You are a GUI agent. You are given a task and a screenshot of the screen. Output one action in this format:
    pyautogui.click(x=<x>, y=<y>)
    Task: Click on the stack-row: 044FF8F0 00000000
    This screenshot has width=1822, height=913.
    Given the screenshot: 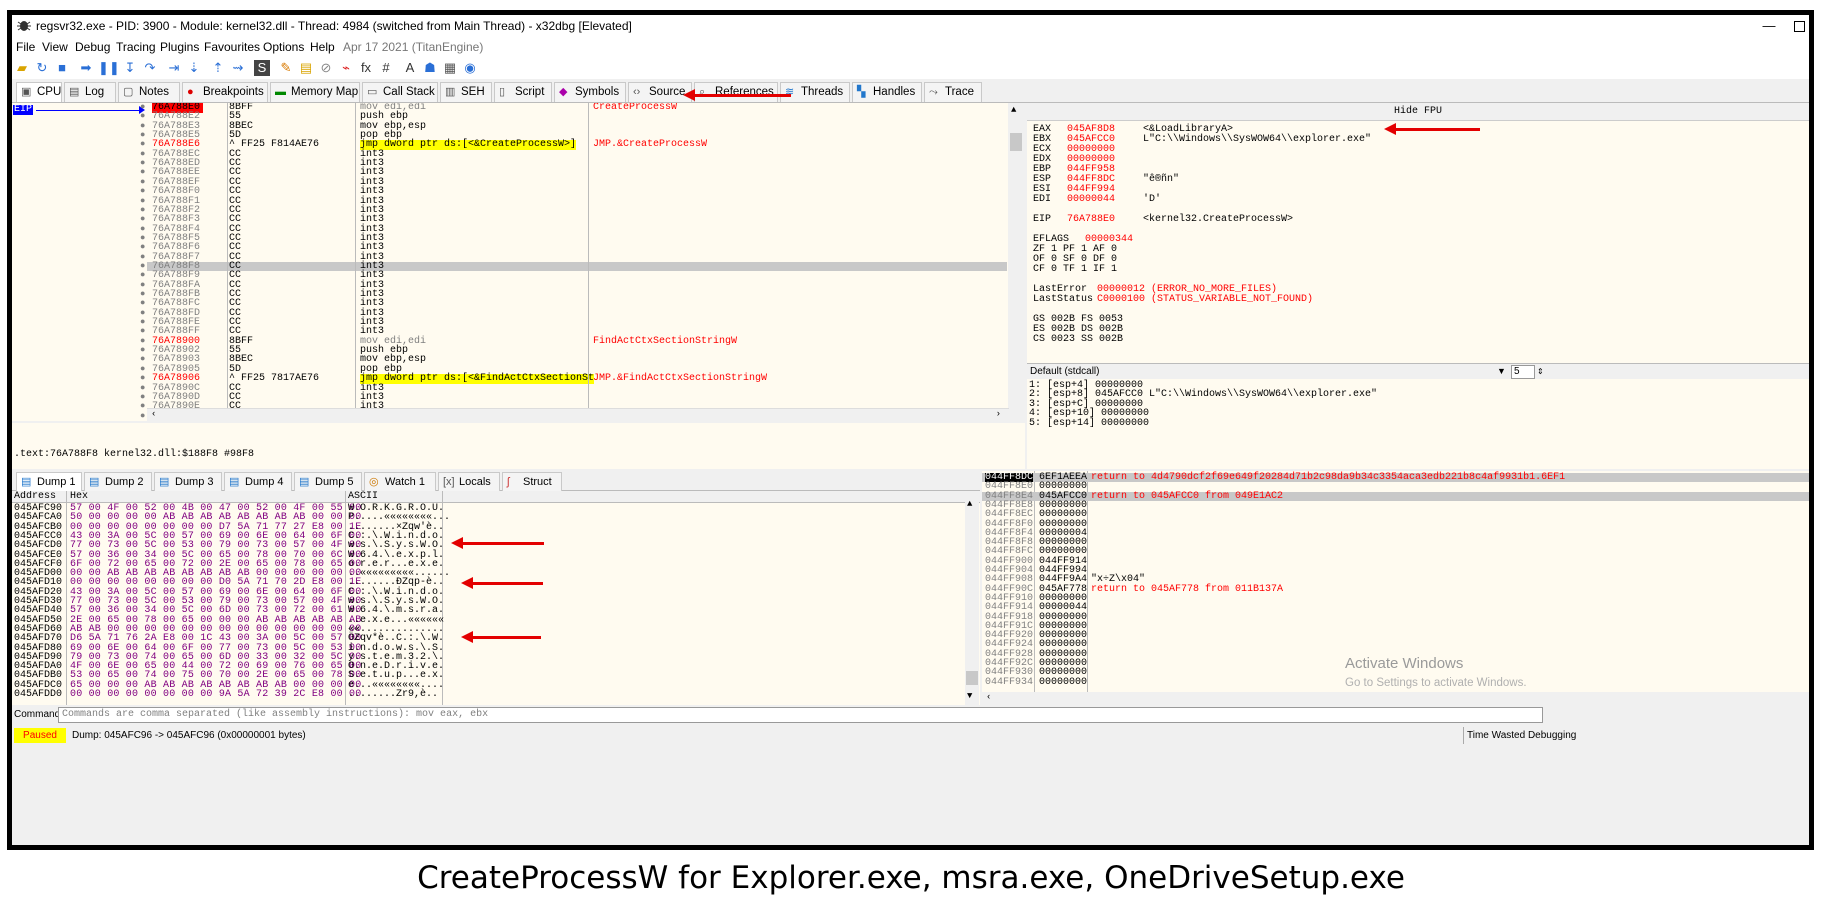 What is the action you would take?
    pyautogui.click(x=1395, y=524)
    